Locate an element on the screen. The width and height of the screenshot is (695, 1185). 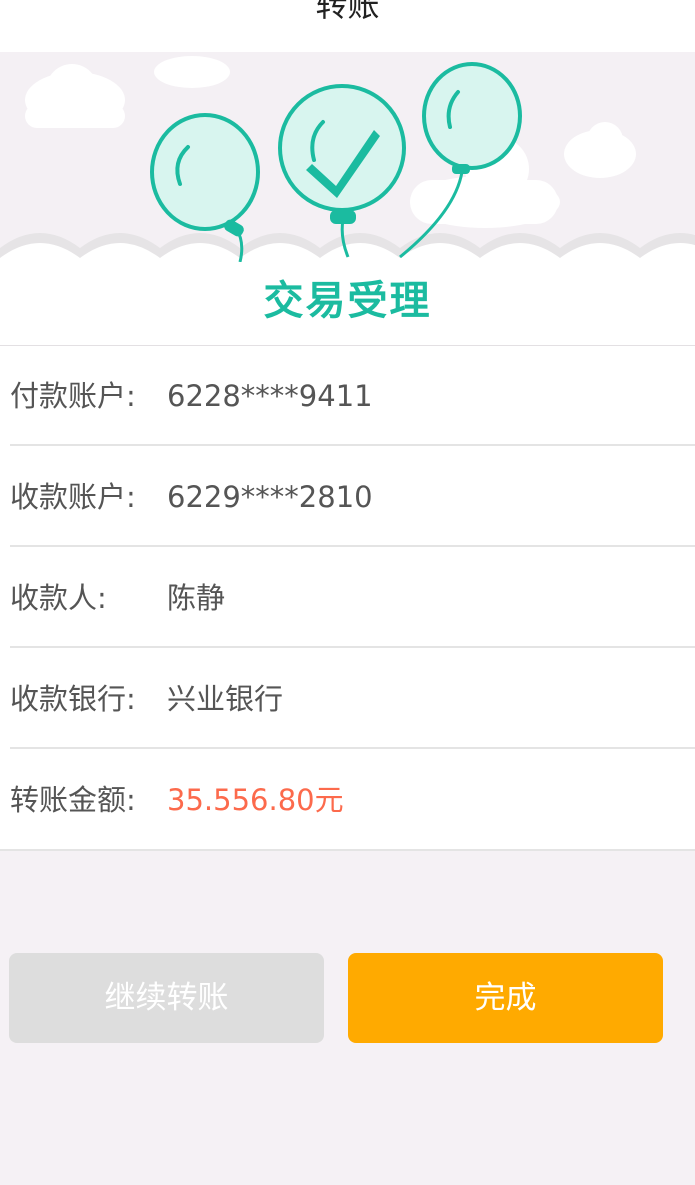
row-label: 转账金额: is located at coordinates (73, 800).